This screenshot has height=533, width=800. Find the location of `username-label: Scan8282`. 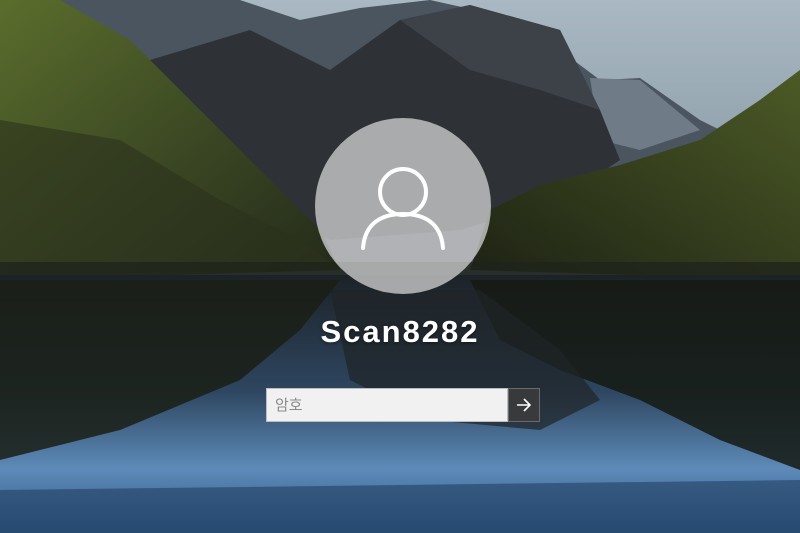

username-label: Scan8282 is located at coordinates (400, 331).